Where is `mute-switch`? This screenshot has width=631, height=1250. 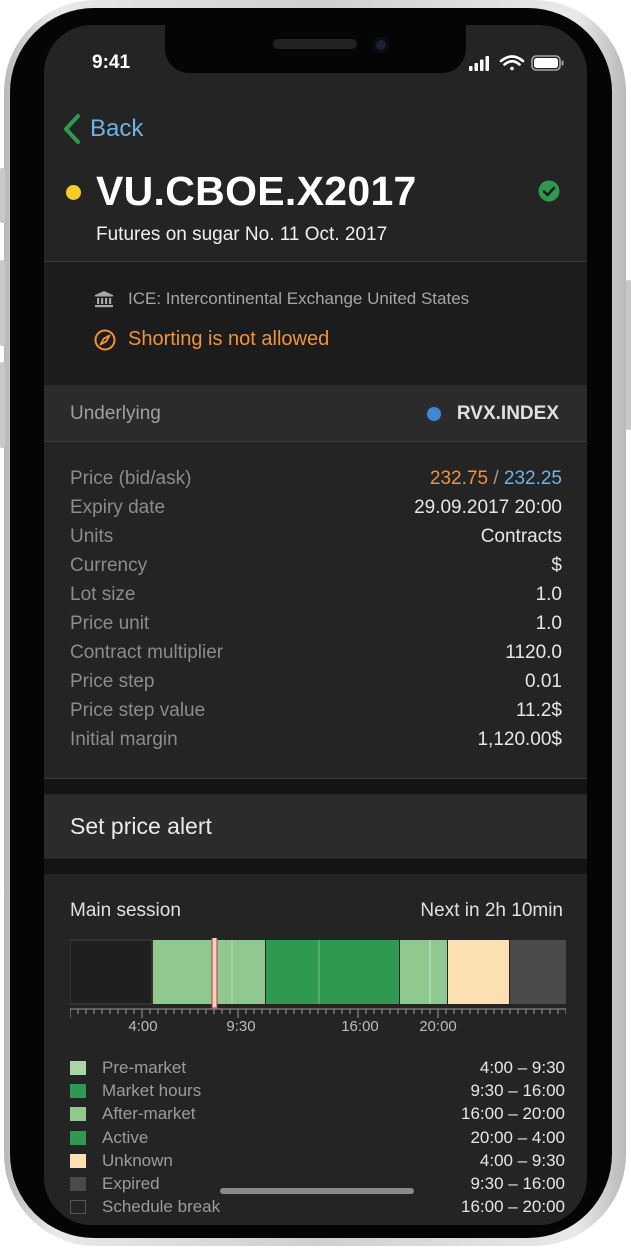
mute-switch is located at coordinates (2, 195).